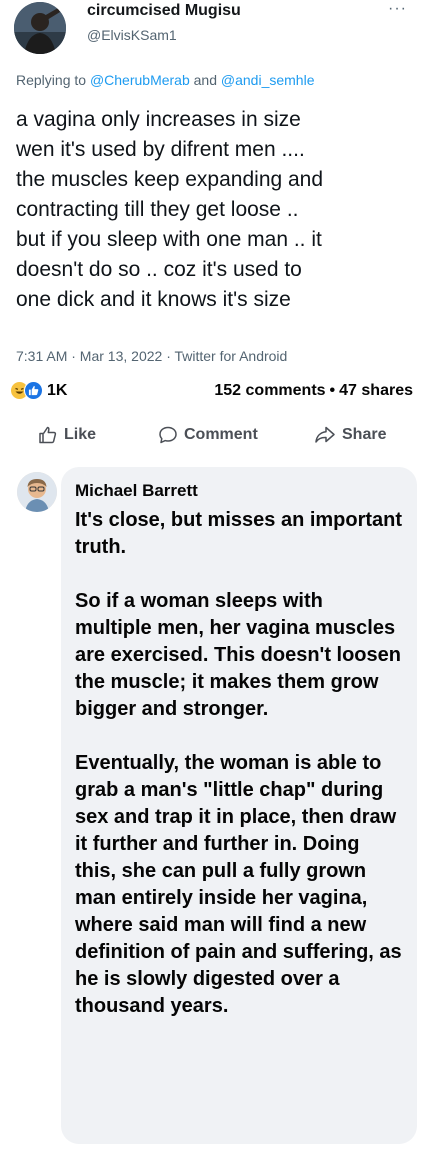 This screenshot has height=1150, width=427. What do you see at coordinates (268, 80) in the screenshot?
I see `reply-user-link-2: @andi_semhle` at bounding box center [268, 80].